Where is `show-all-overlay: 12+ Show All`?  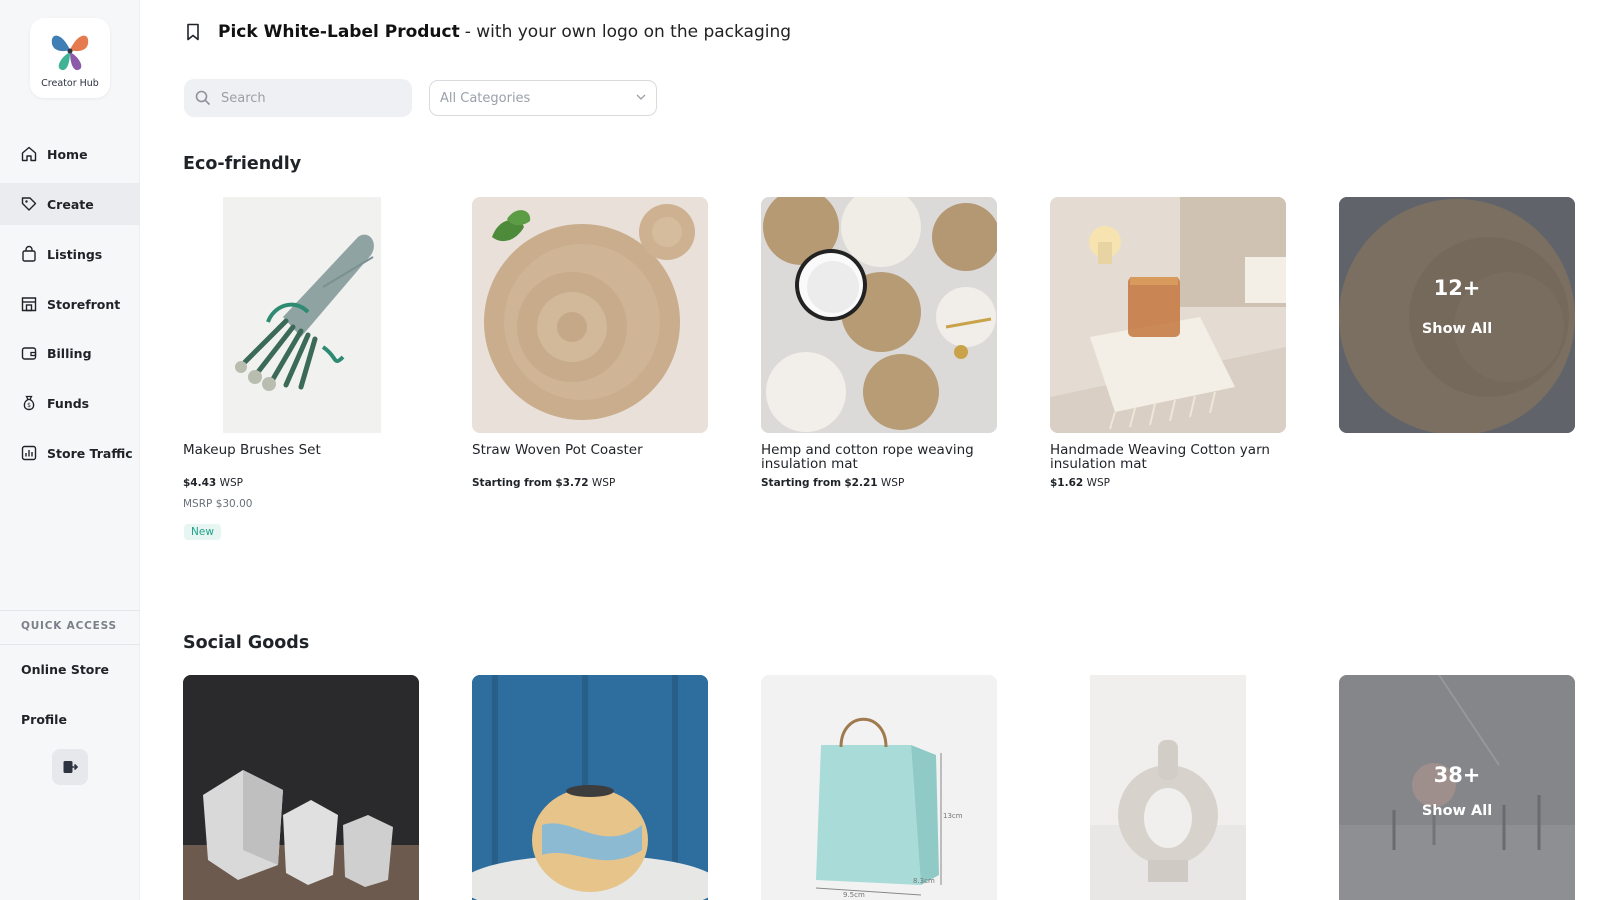
show-all-overlay: 12+ Show All is located at coordinates (1457, 315).